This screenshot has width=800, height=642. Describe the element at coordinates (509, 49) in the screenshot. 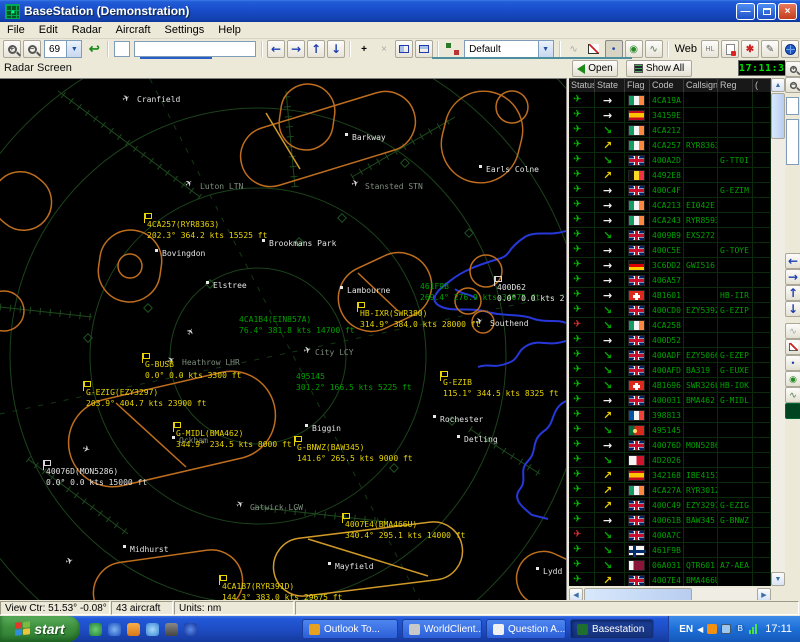

I see `preset-select: Default ▼` at that location.